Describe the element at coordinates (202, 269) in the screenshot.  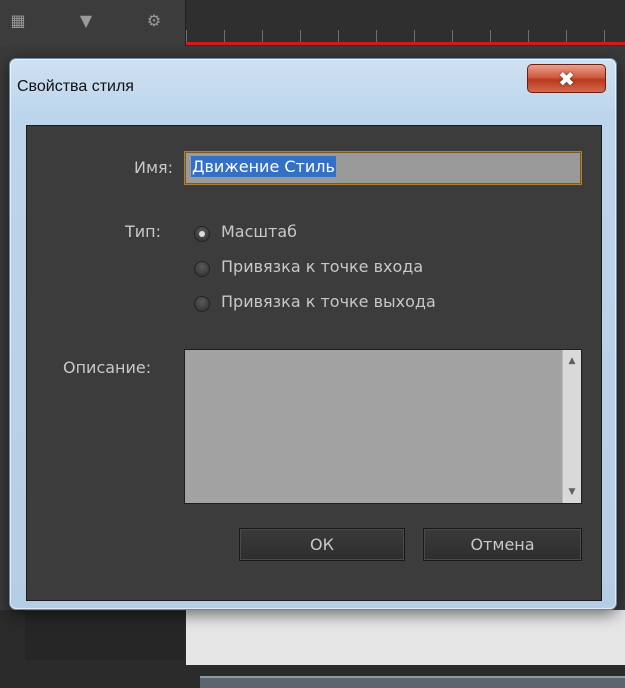
I see `radio-snap-in` at that location.